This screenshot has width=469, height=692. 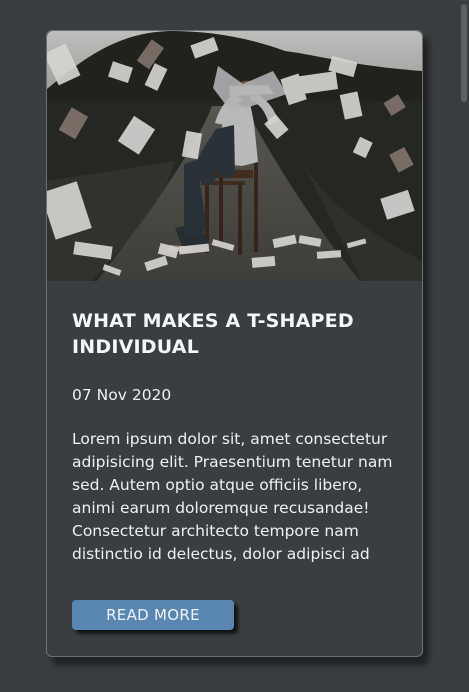 I want to click on post-date: 07 Nov 2020, so click(x=122, y=395).